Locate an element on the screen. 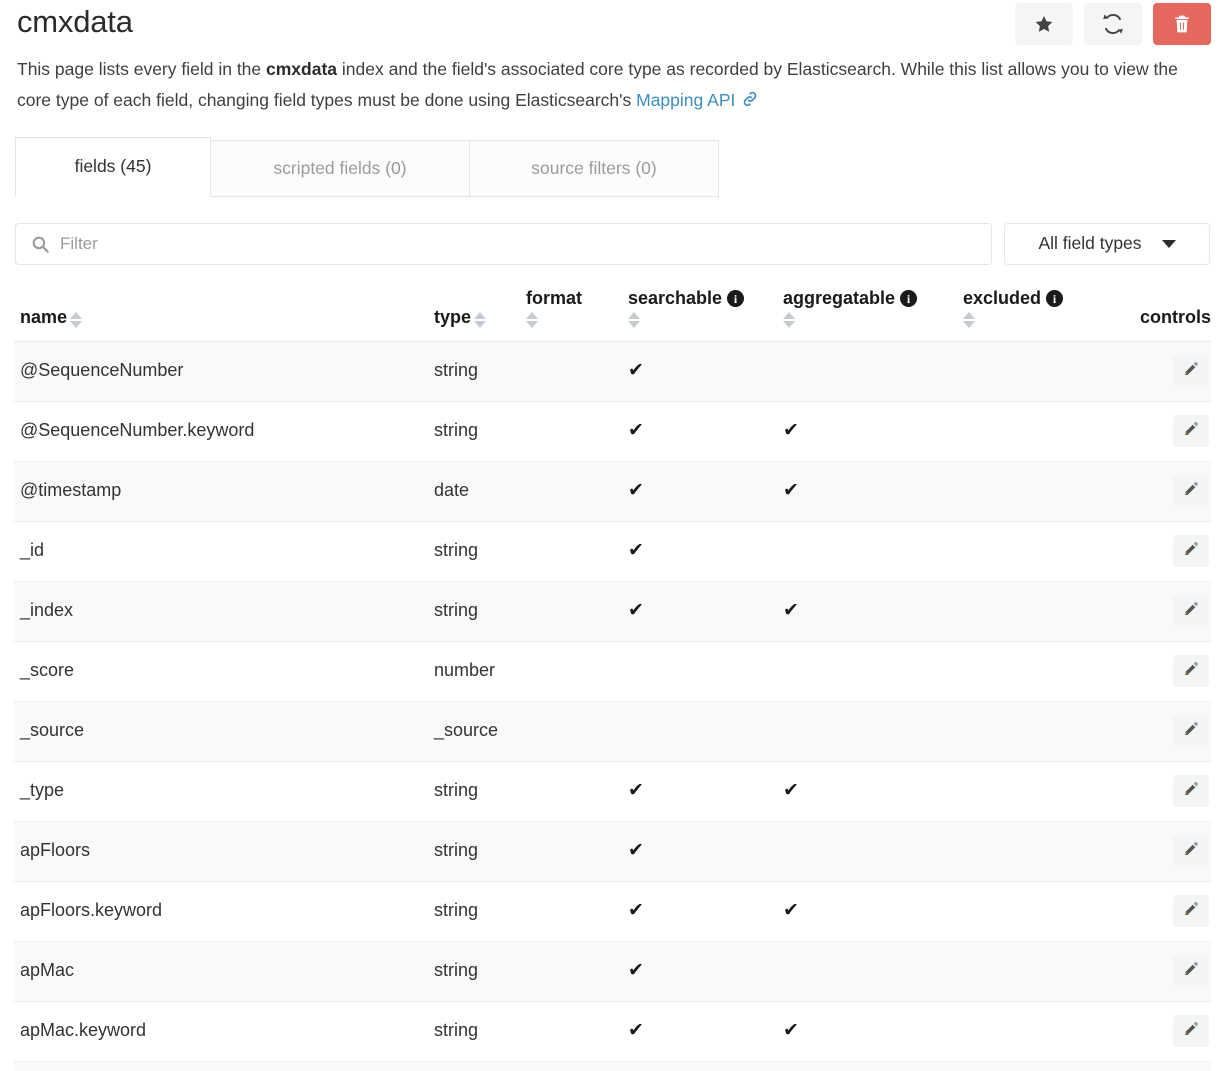  tab-filler is located at coordinates (964, 196).